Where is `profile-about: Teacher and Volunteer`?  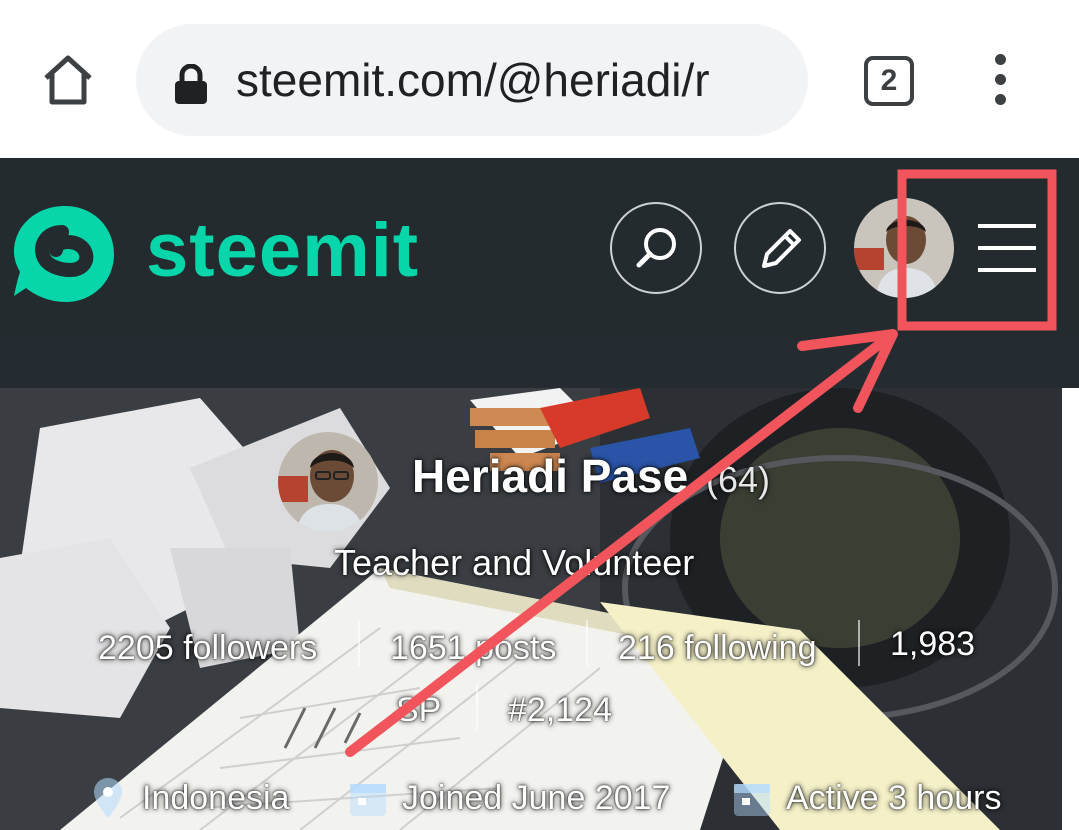
profile-about: Teacher and Volunteer is located at coordinates (514, 562).